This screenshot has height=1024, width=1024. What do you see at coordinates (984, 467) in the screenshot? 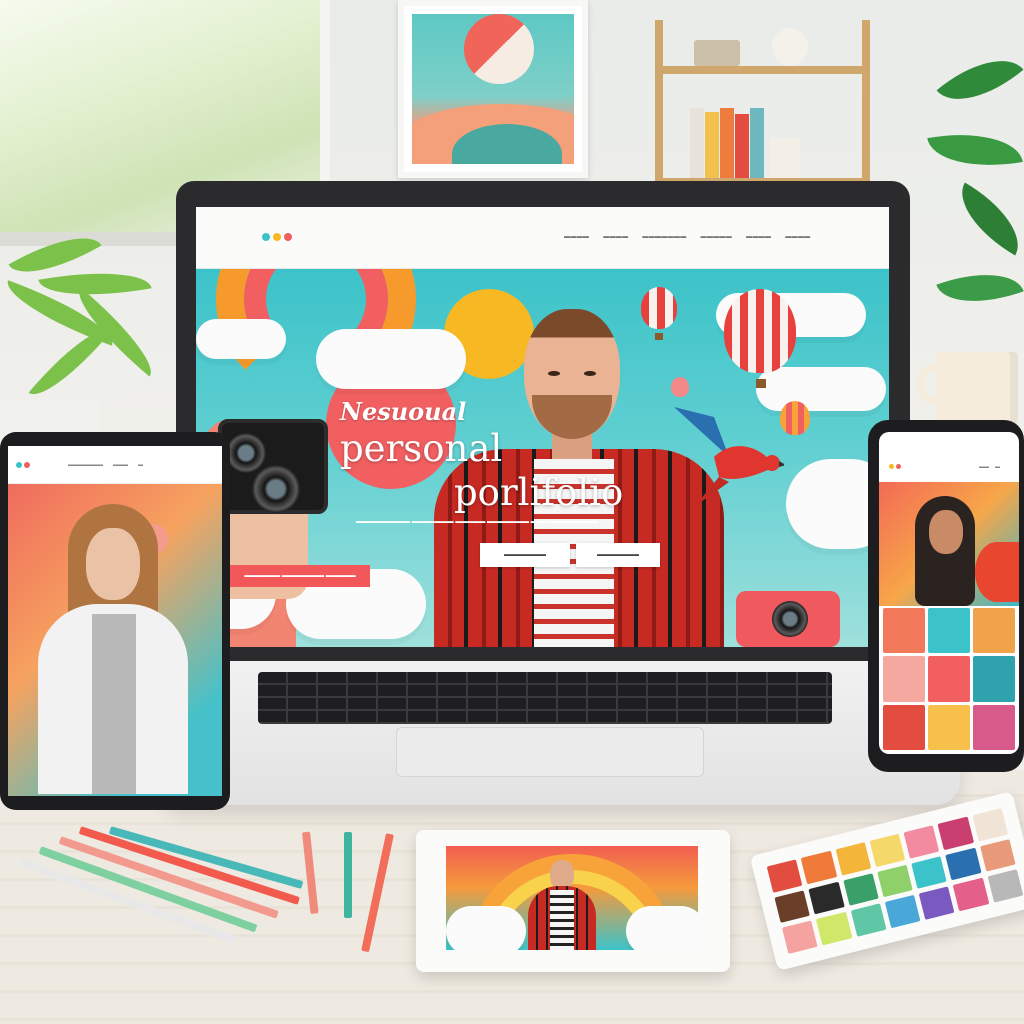
I see `nav-link: ▬▬` at bounding box center [984, 467].